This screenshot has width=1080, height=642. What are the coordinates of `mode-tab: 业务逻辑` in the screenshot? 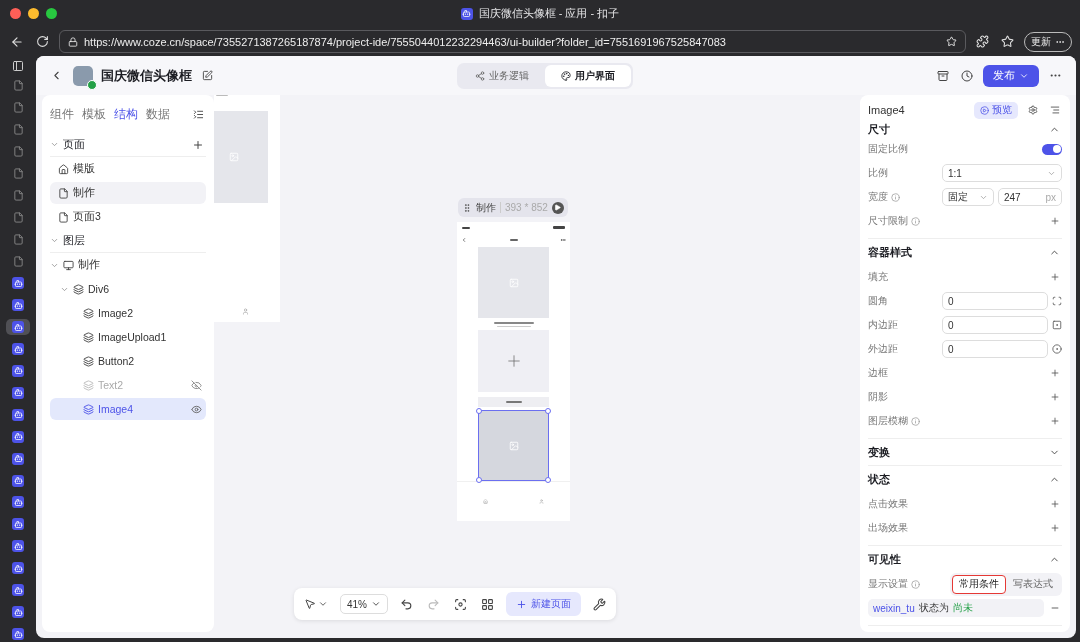 It's located at (502, 75).